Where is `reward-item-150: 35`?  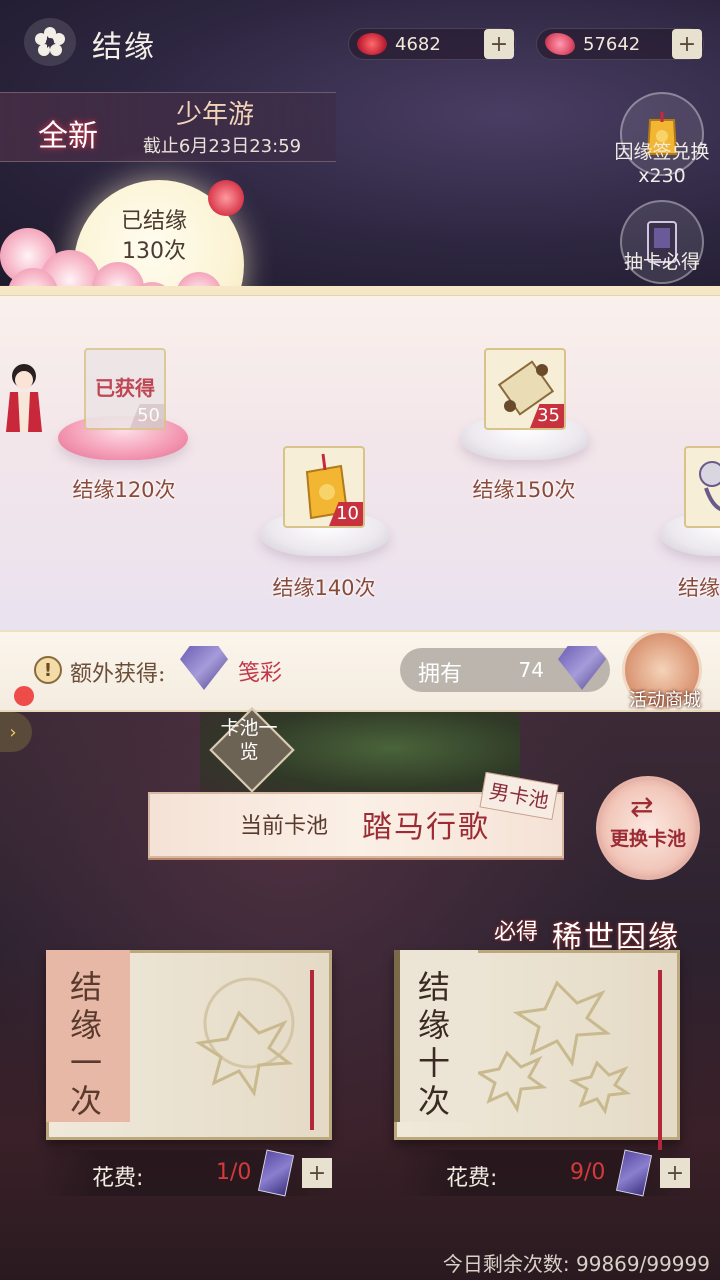
reward-item-150: 35 is located at coordinates (525, 389).